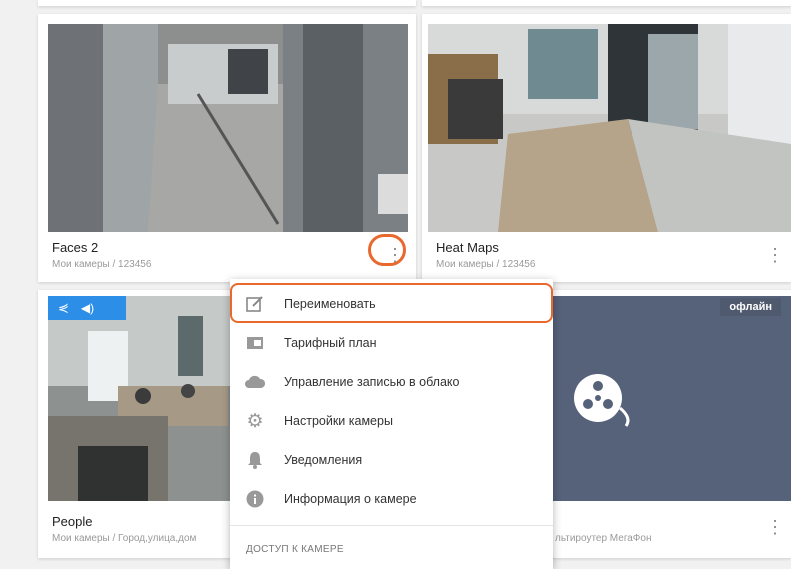  What do you see at coordinates (391, 304) in the screenshot?
I see `menu-item-rename: Переименовать` at bounding box center [391, 304].